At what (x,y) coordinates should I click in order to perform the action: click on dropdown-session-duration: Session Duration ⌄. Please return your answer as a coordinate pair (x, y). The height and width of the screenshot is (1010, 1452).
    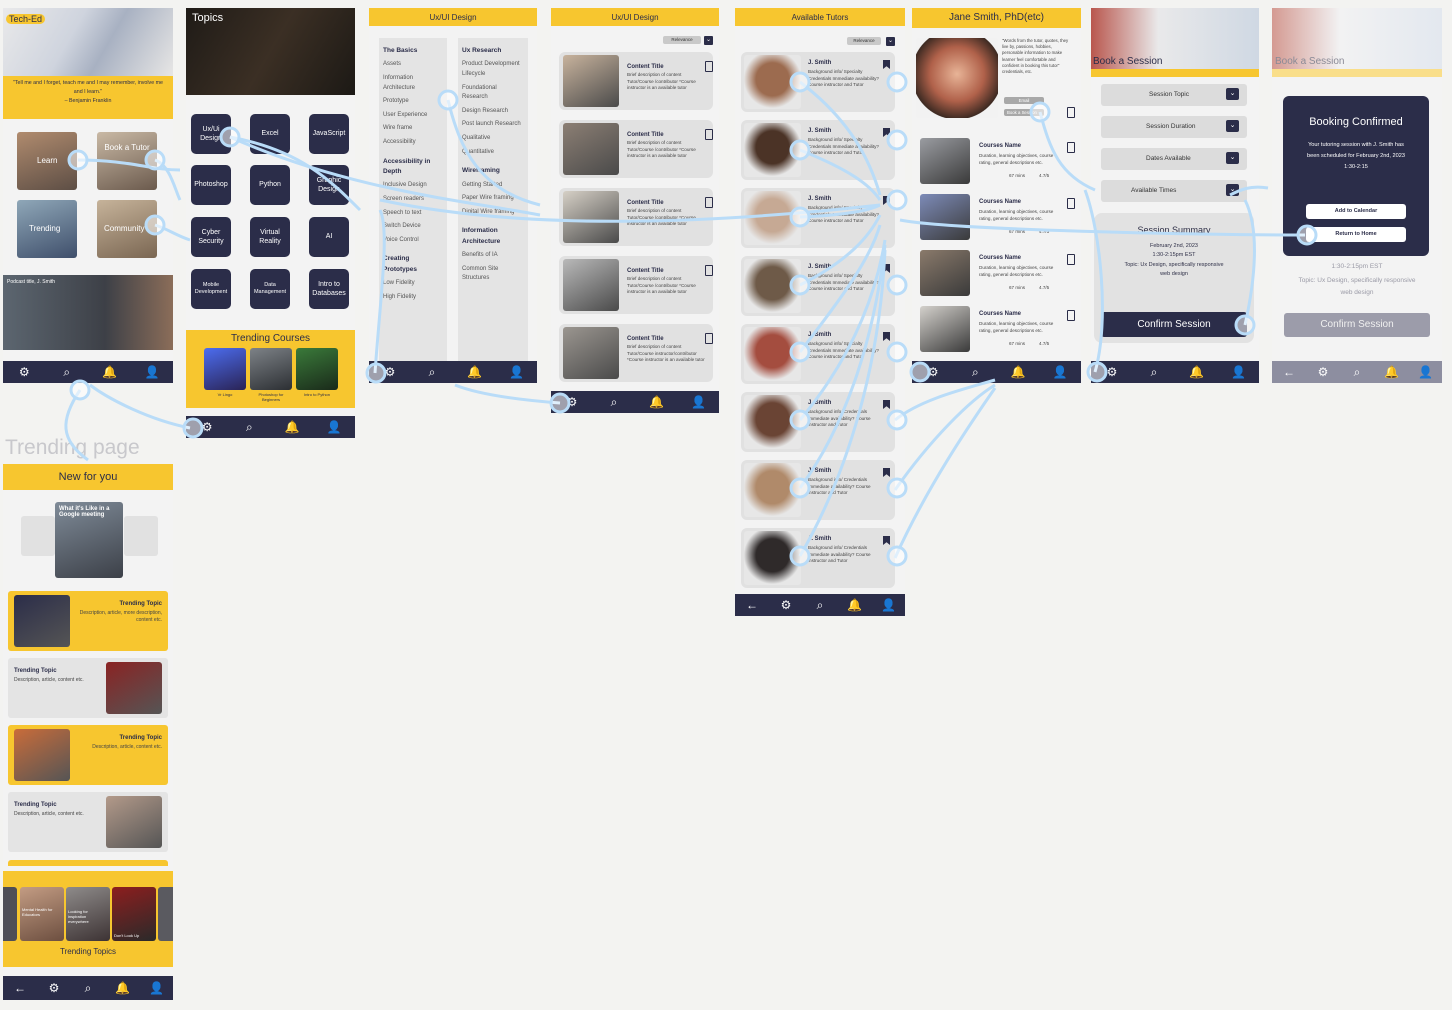
    Looking at the image, I should click on (1174, 127).